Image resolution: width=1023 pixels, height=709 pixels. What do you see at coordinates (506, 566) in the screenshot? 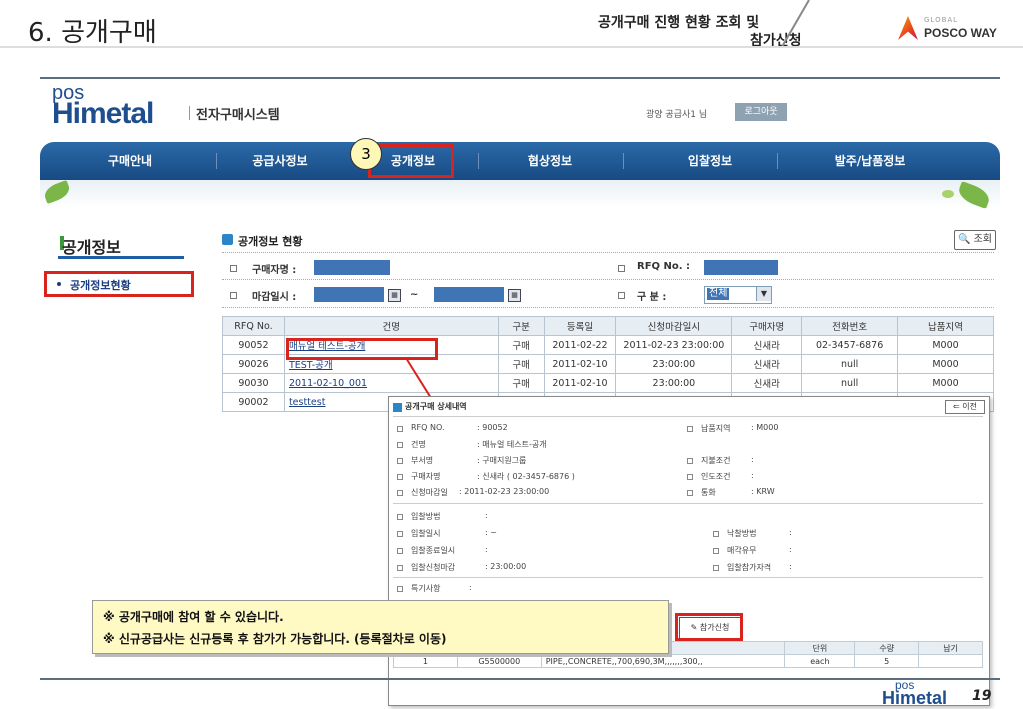
I see `bid-apply-deadline-value: : 23:00:00` at bounding box center [506, 566].